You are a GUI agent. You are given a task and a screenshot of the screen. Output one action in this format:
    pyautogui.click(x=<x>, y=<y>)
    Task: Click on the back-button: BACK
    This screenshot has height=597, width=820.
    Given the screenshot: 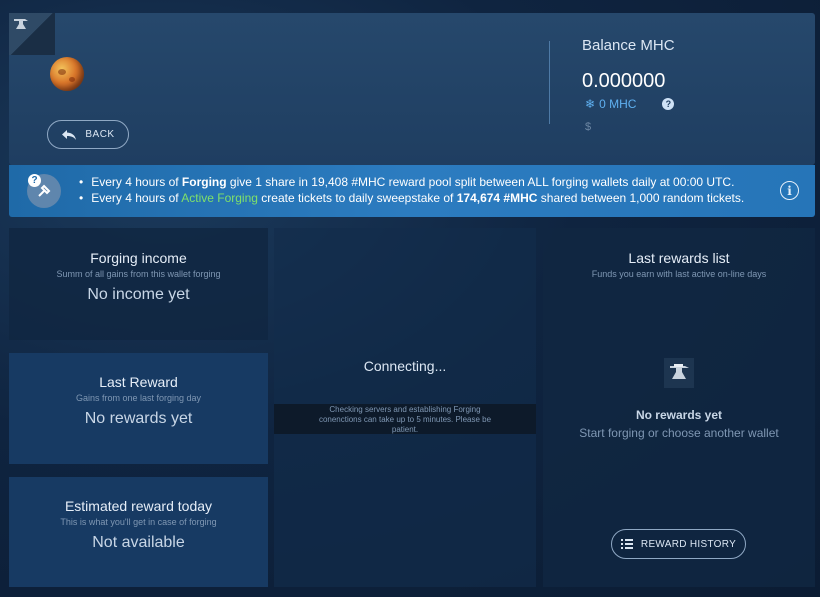 What is the action you would take?
    pyautogui.click(x=88, y=134)
    